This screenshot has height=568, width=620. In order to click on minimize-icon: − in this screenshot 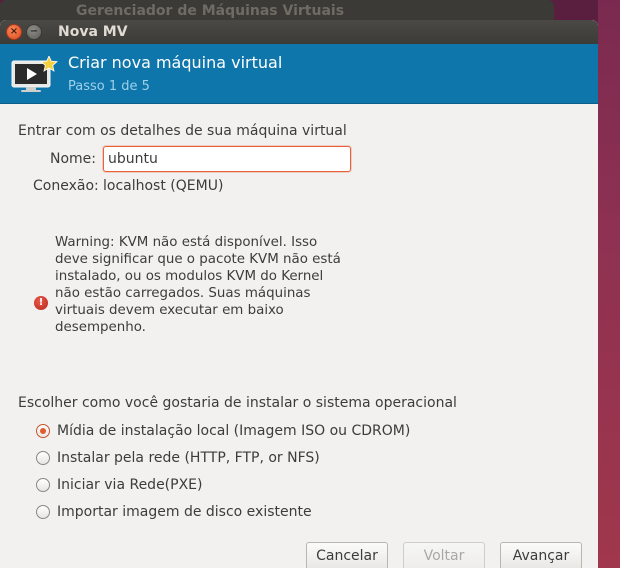, I will do `click(34, 32)`.